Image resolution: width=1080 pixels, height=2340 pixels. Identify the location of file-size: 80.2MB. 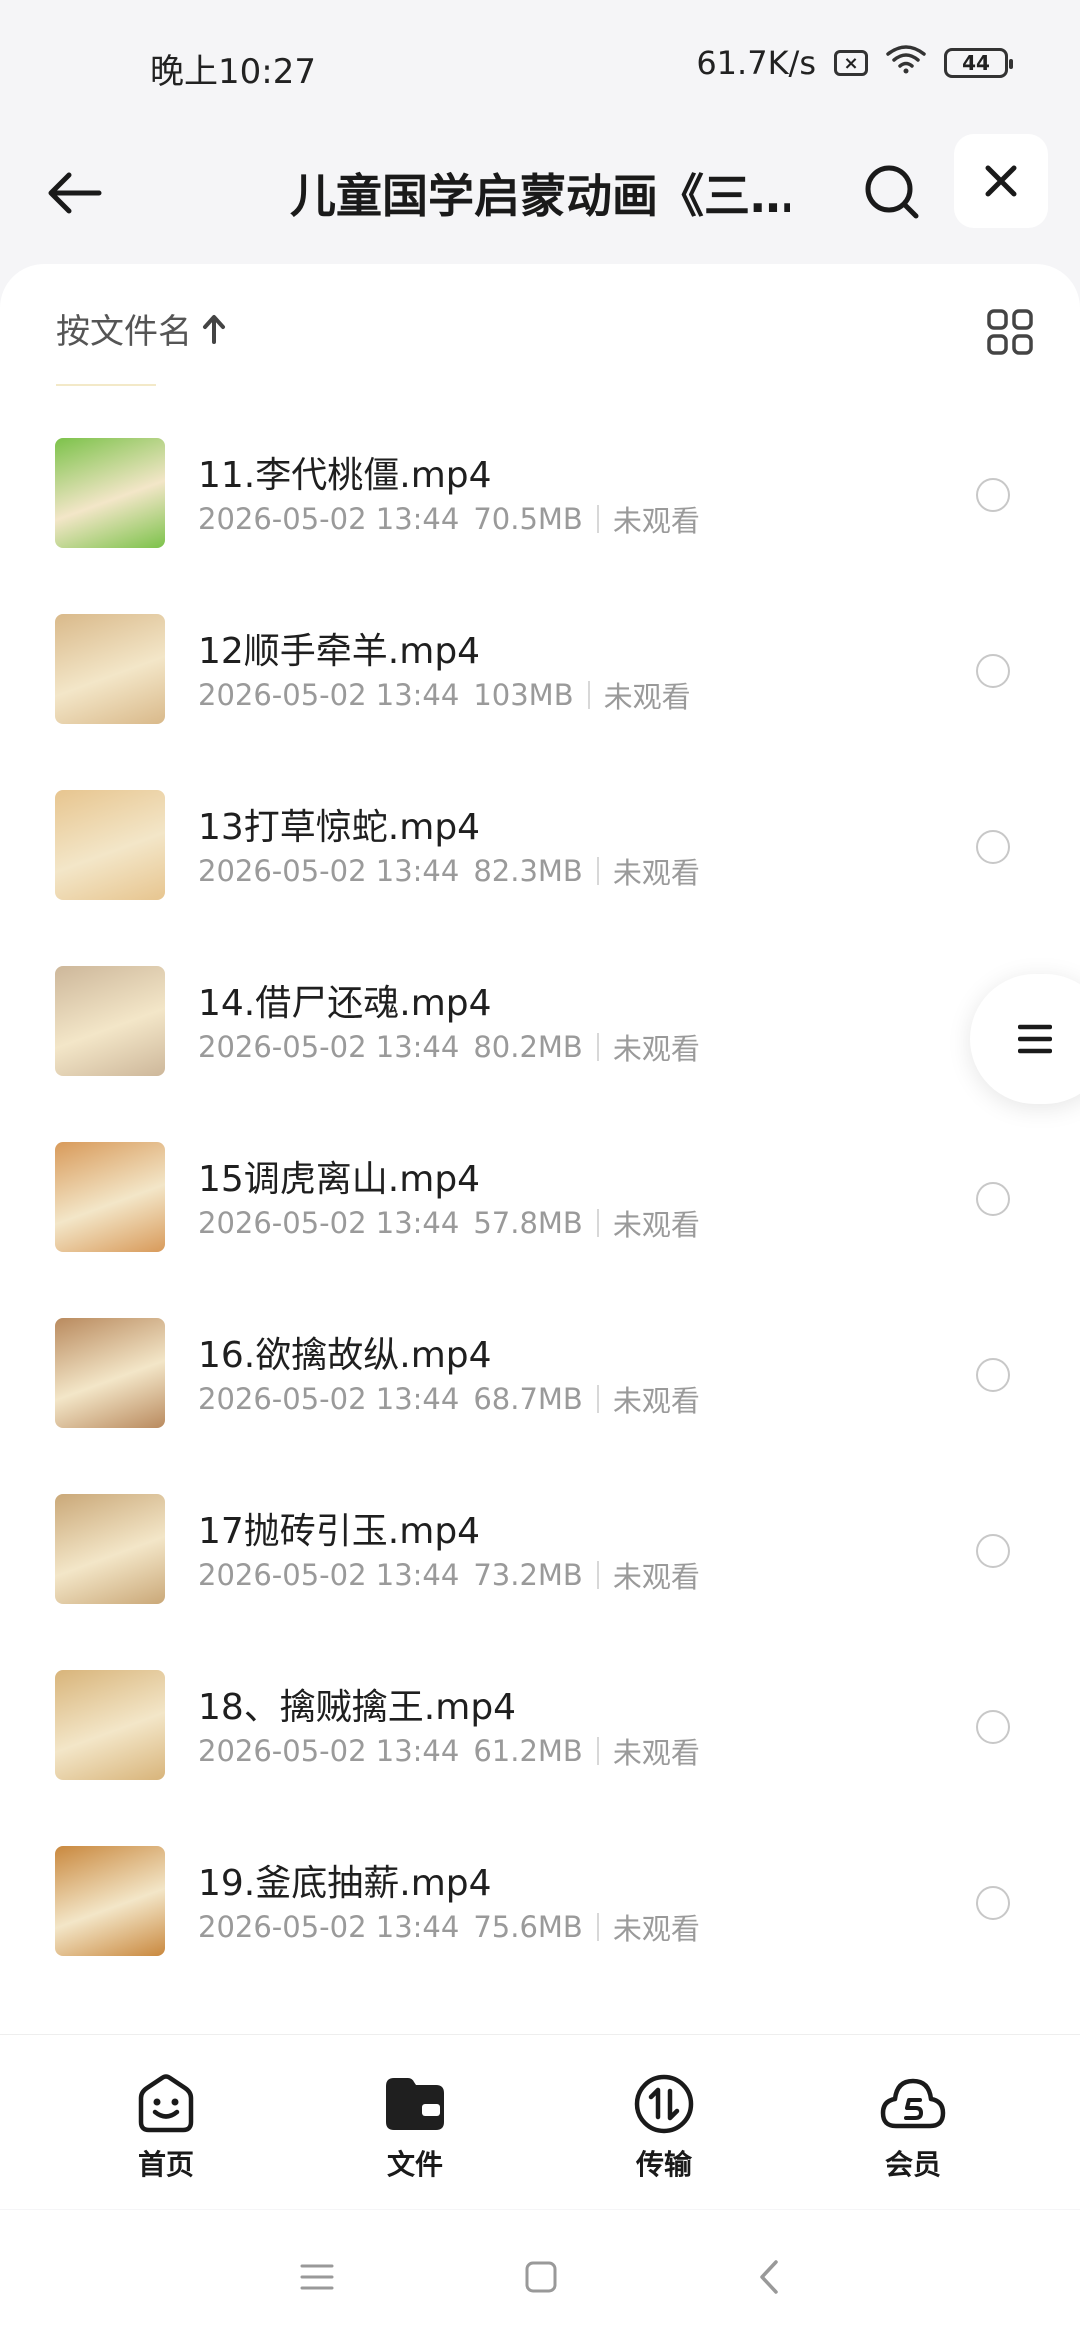
(528, 1047).